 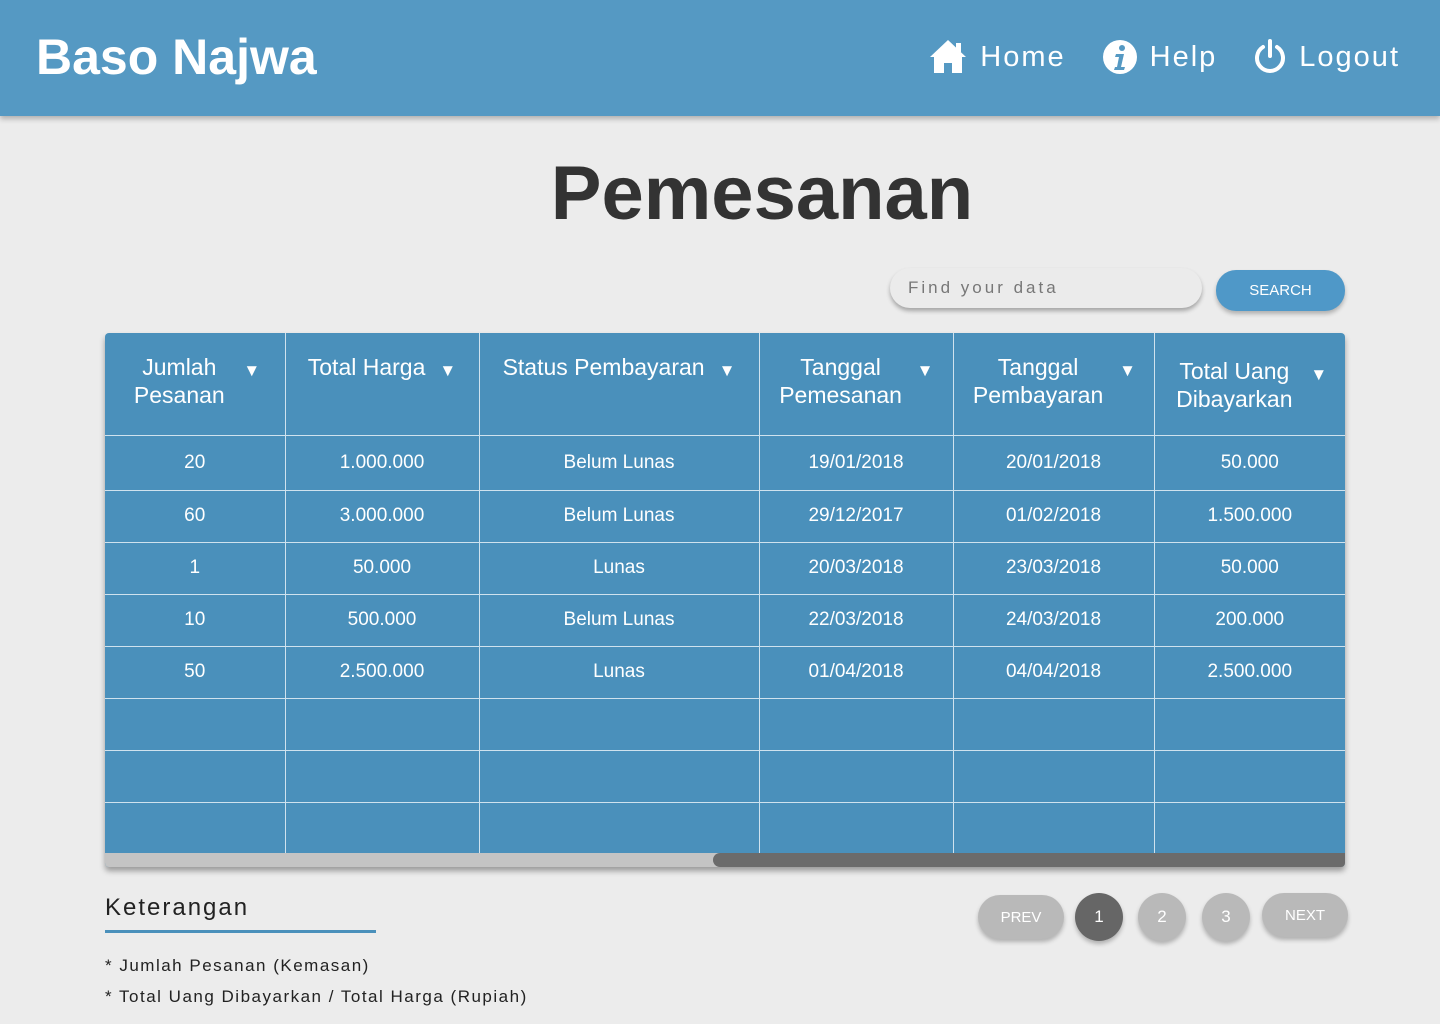 I want to click on nav-logout: Logout, so click(x=1326, y=57).